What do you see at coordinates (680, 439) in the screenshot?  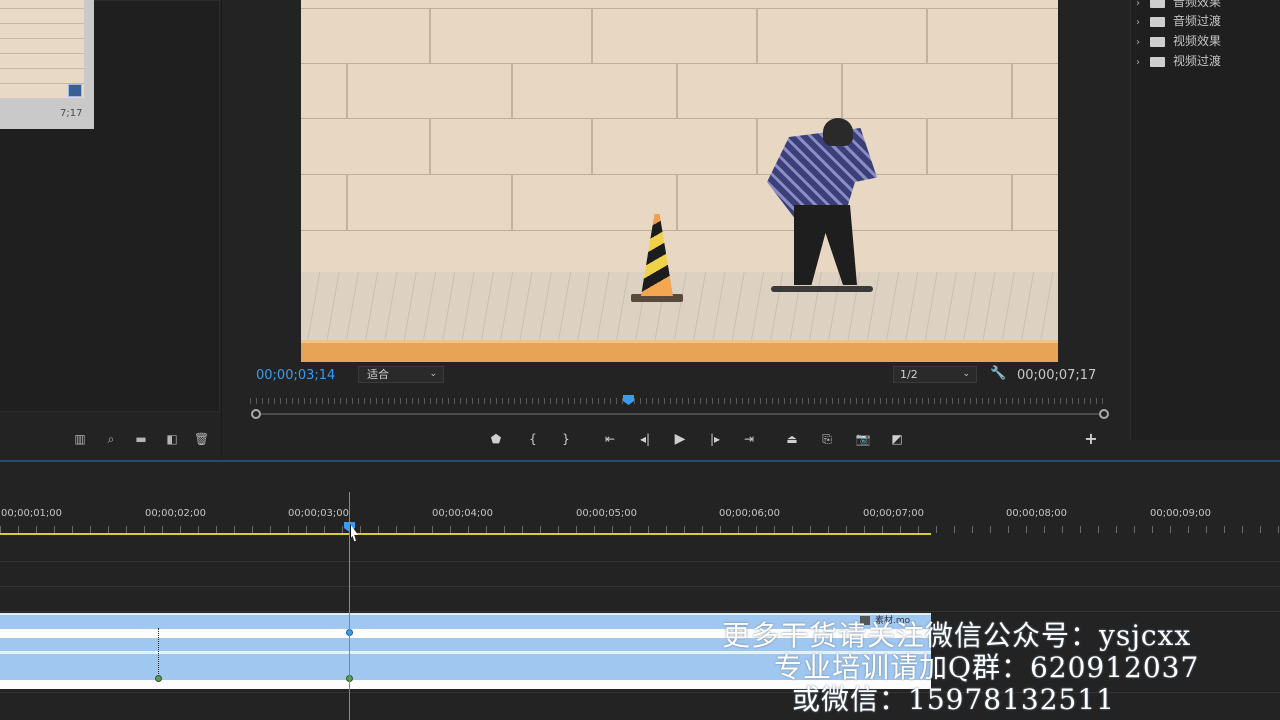 I see `play-icon: ▶` at bounding box center [680, 439].